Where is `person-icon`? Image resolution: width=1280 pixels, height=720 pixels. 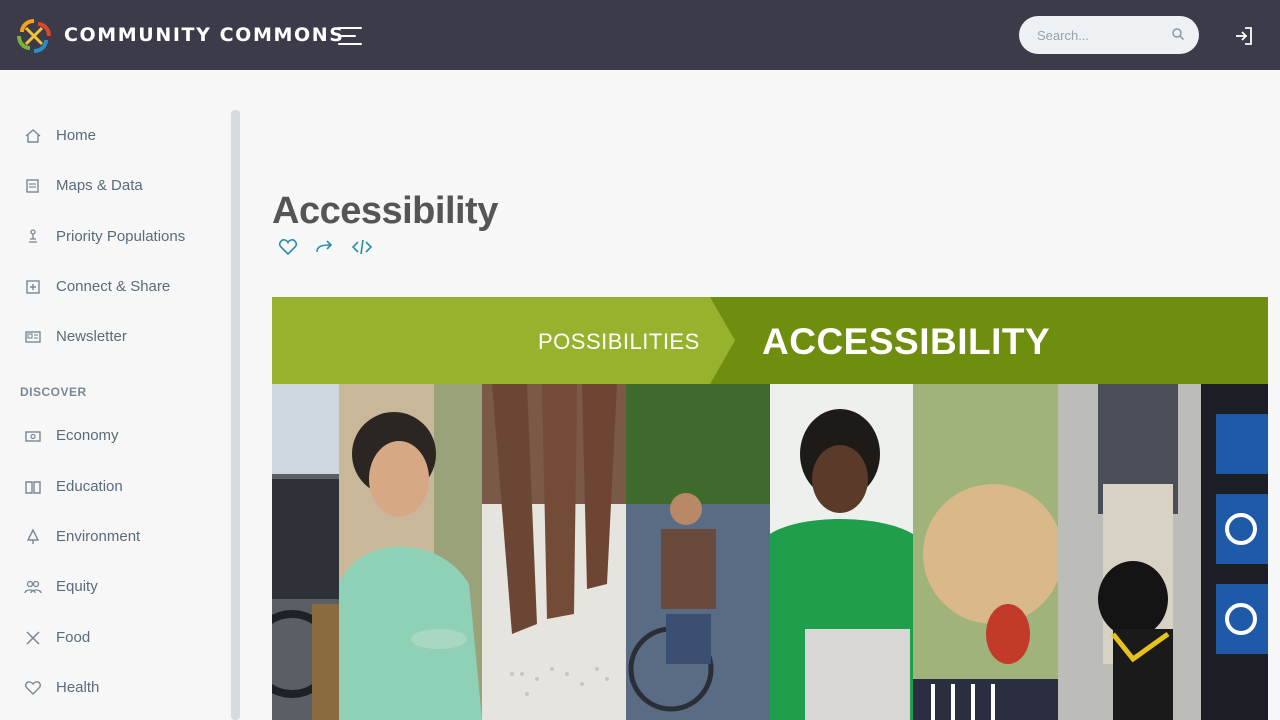
person-icon is located at coordinates (33, 236).